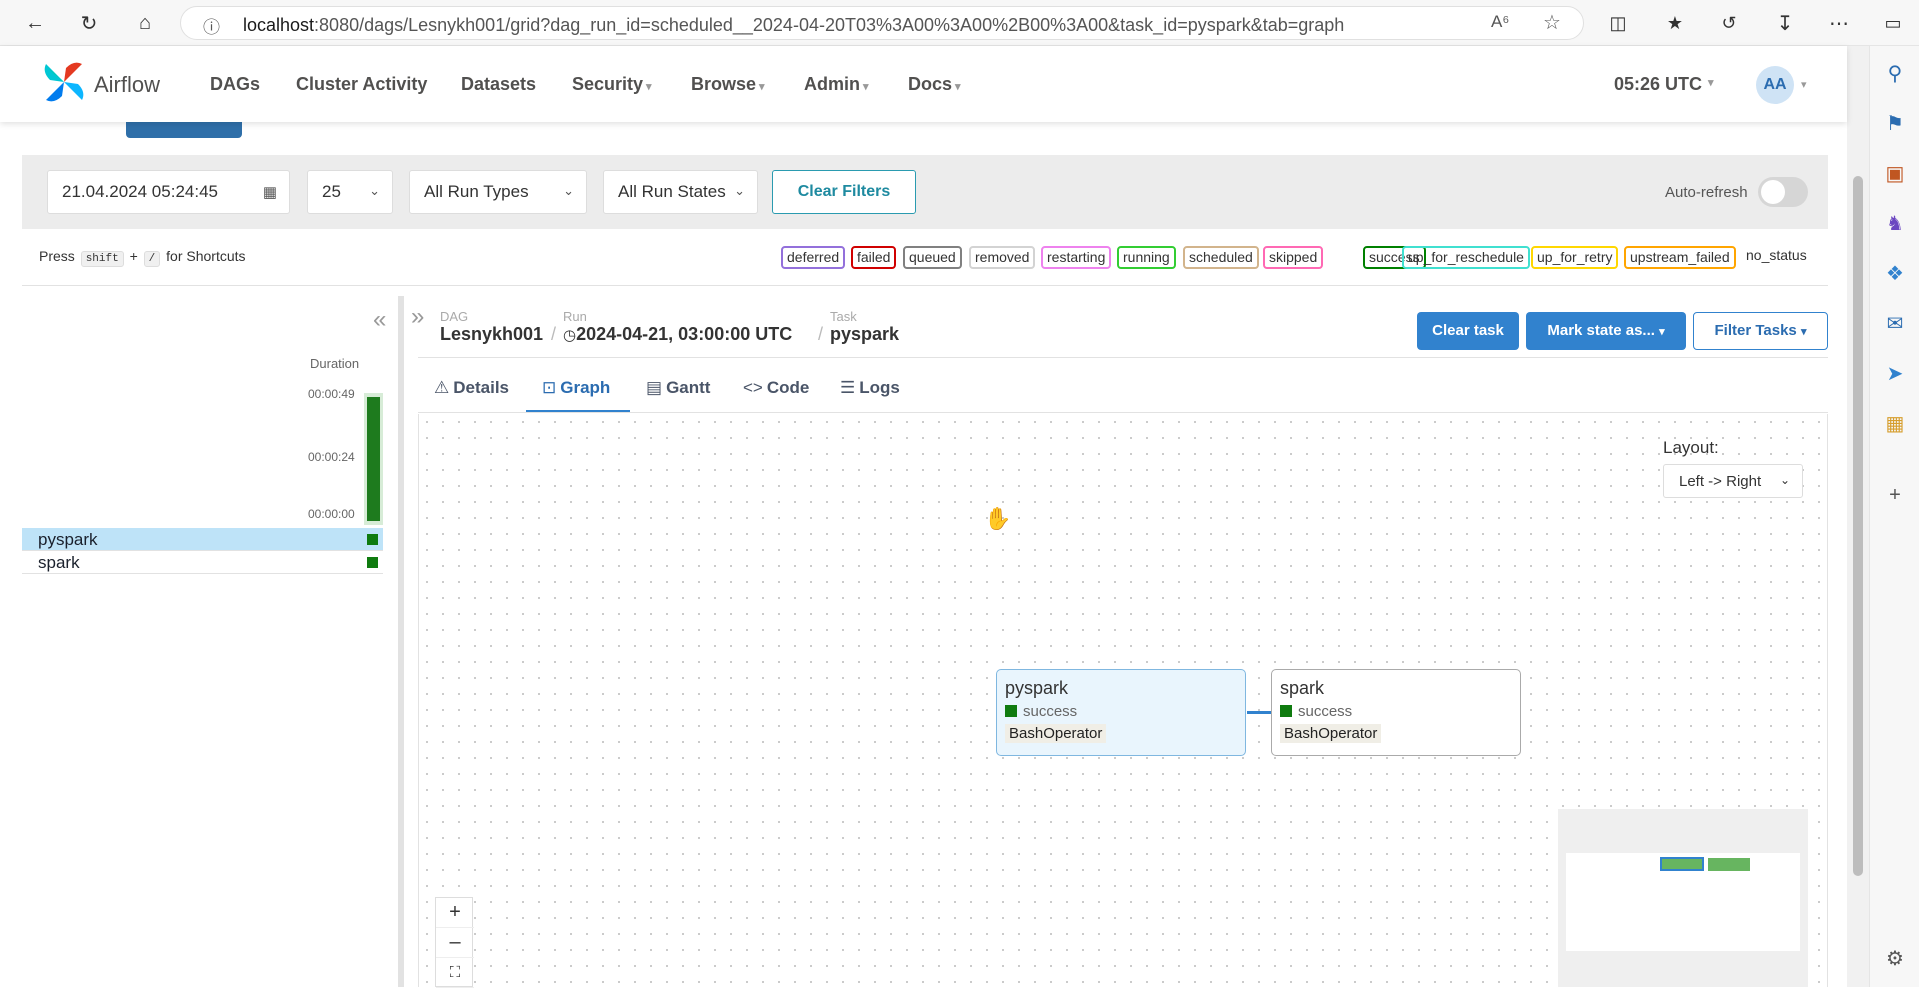  I want to click on graph-node-pyspark: pyspark success BashOperator, so click(1121, 712).